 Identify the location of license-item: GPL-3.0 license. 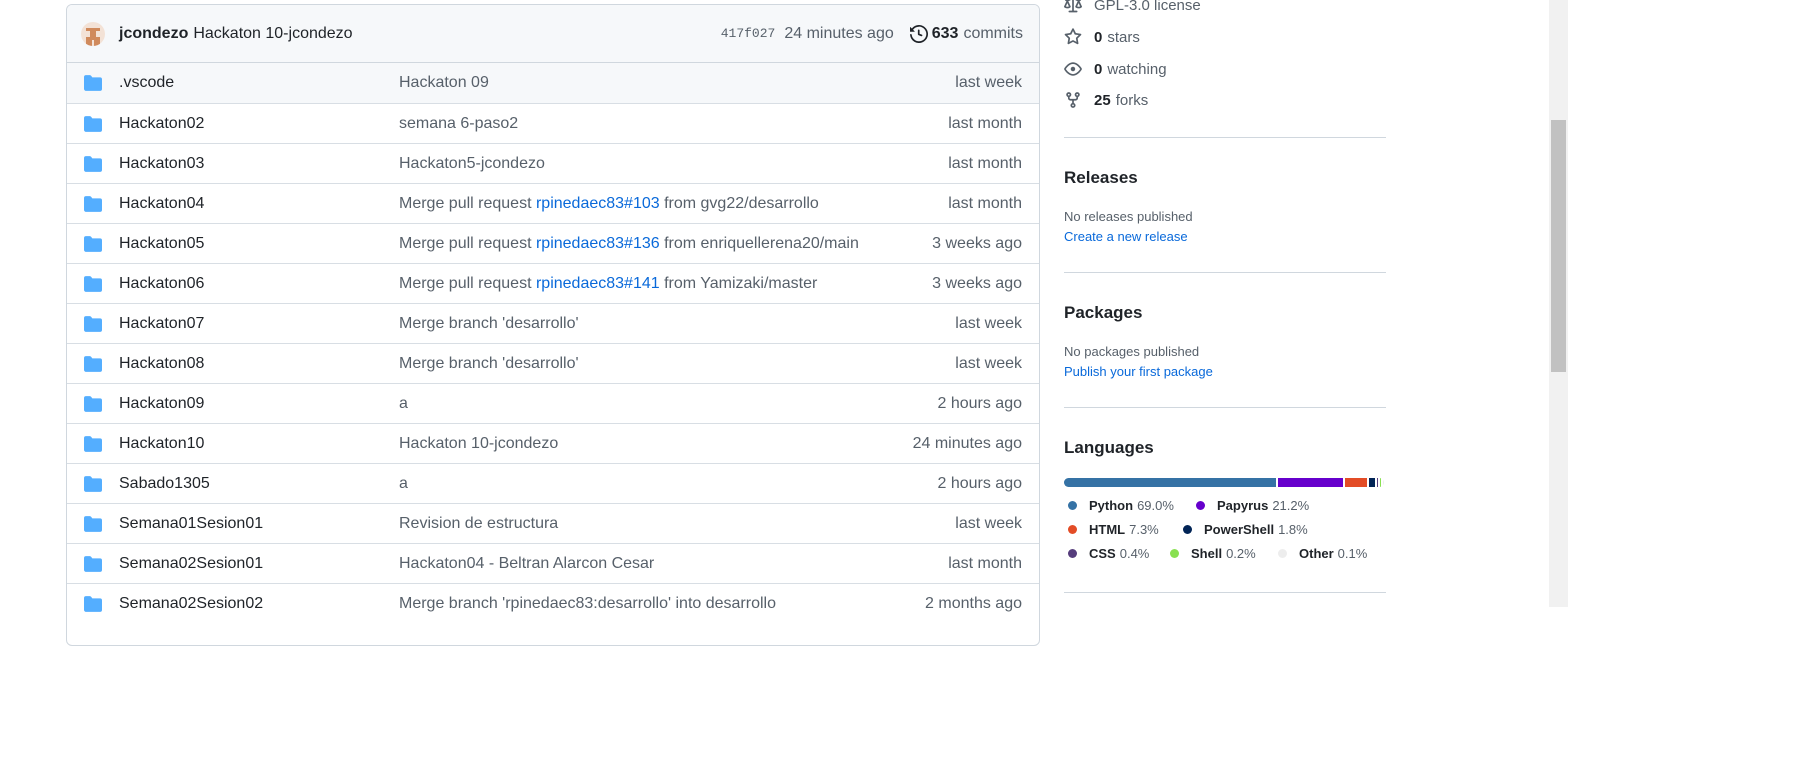
(1132, 7).